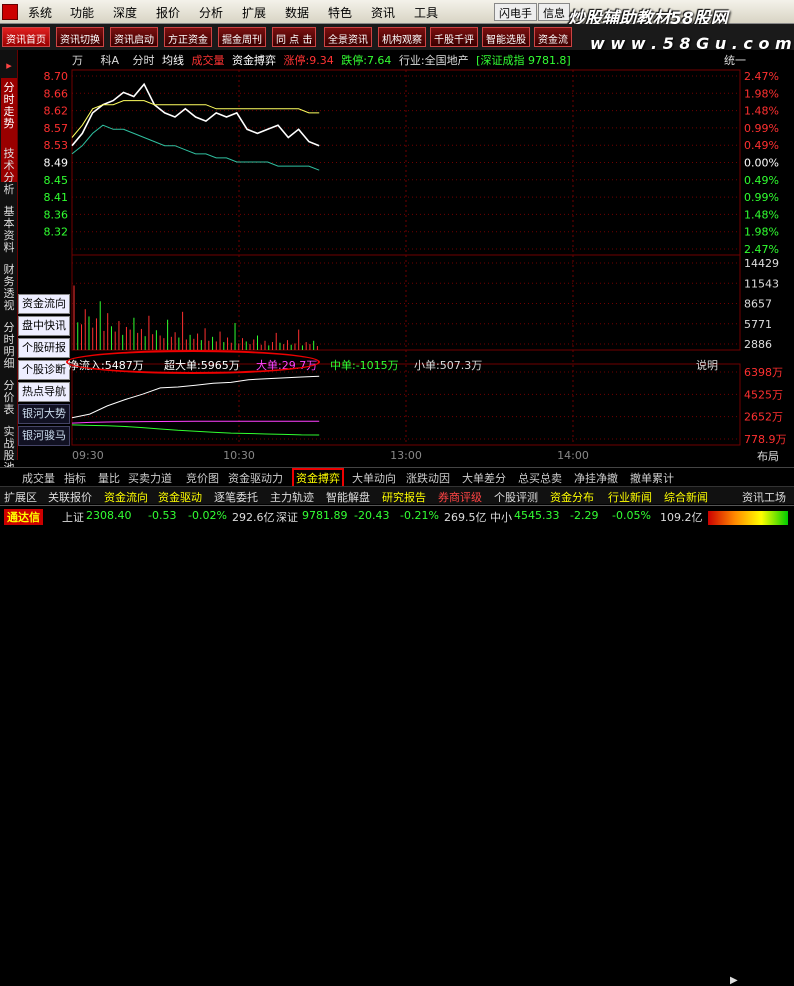 This screenshot has width=794, height=986. Describe the element at coordinates (56, 111) in the screenshot. I see `price-tick-label: 8.62` at that location.